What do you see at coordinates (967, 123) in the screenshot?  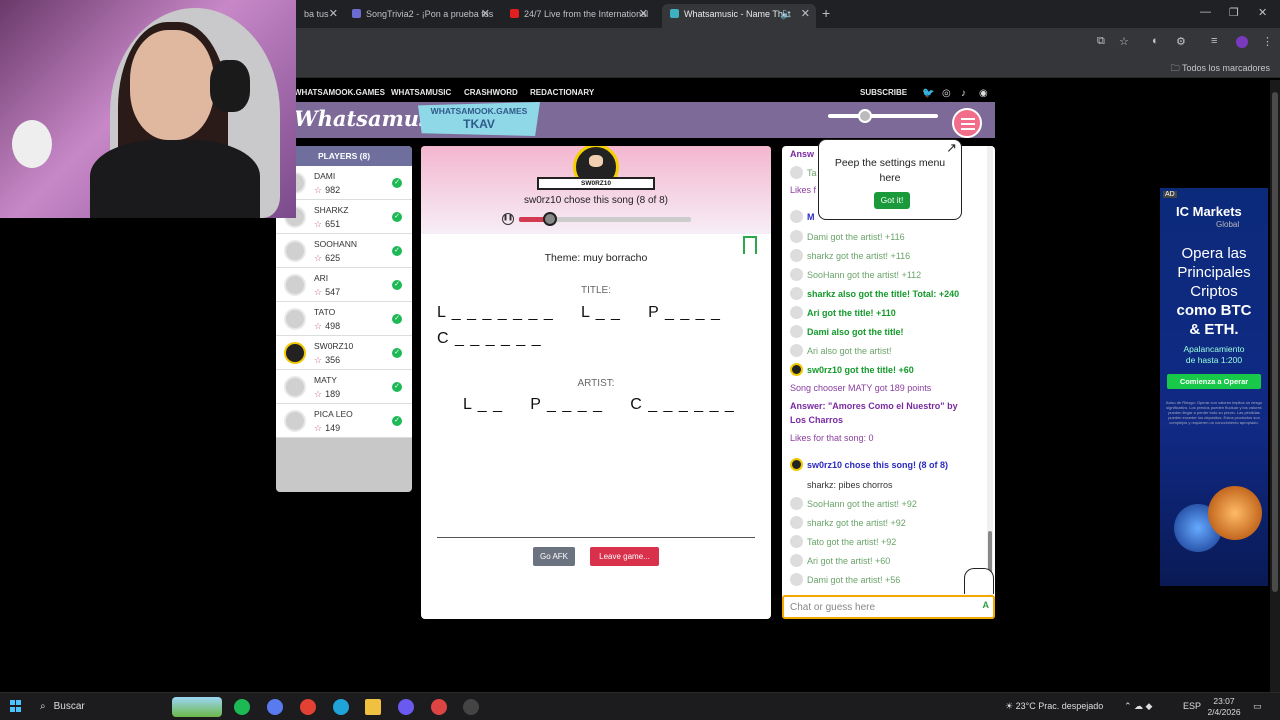 I see `settings-menu-button` at bounding box center [967, 123].